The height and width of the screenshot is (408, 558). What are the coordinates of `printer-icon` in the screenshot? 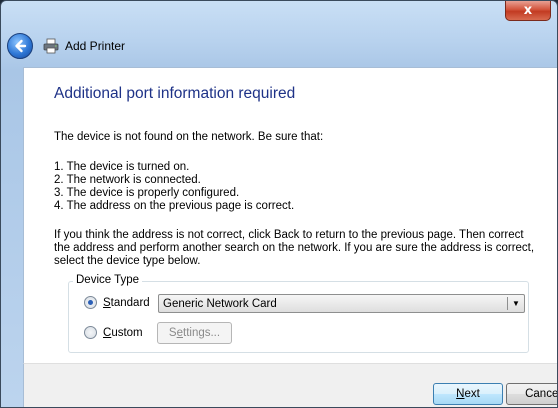 It's located at (51, 46).